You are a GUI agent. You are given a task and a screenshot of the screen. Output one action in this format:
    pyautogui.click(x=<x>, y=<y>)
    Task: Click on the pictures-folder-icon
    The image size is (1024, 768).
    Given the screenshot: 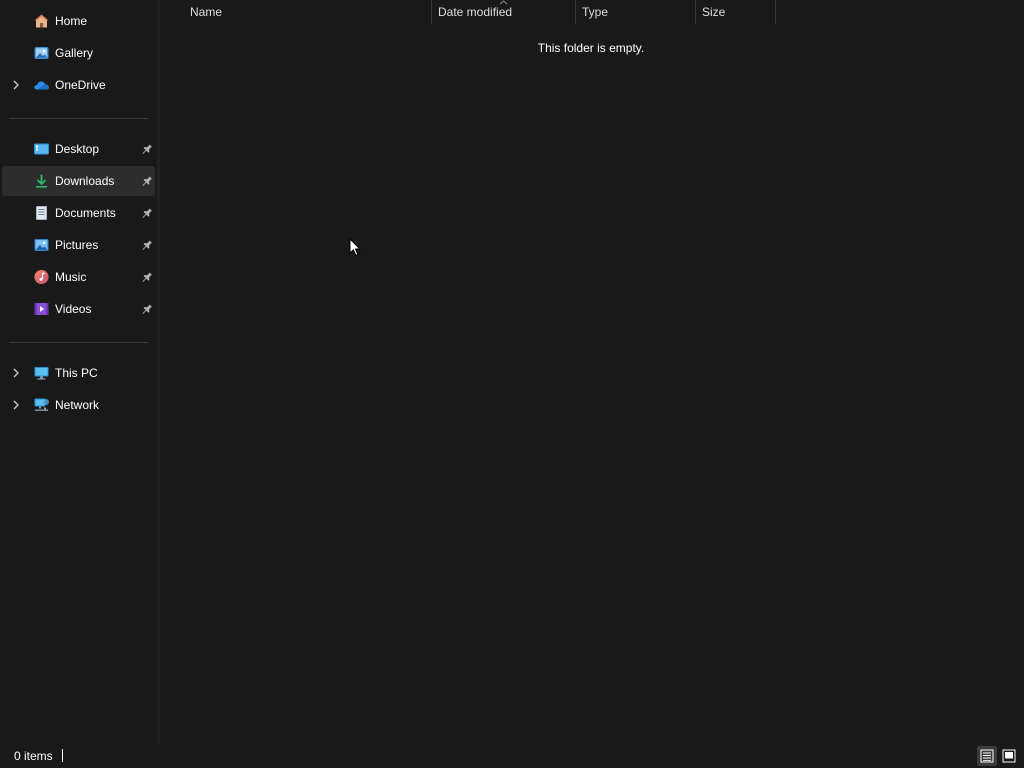 What is the action you would take?
    pyautogui.click(x=41, y=245)
    